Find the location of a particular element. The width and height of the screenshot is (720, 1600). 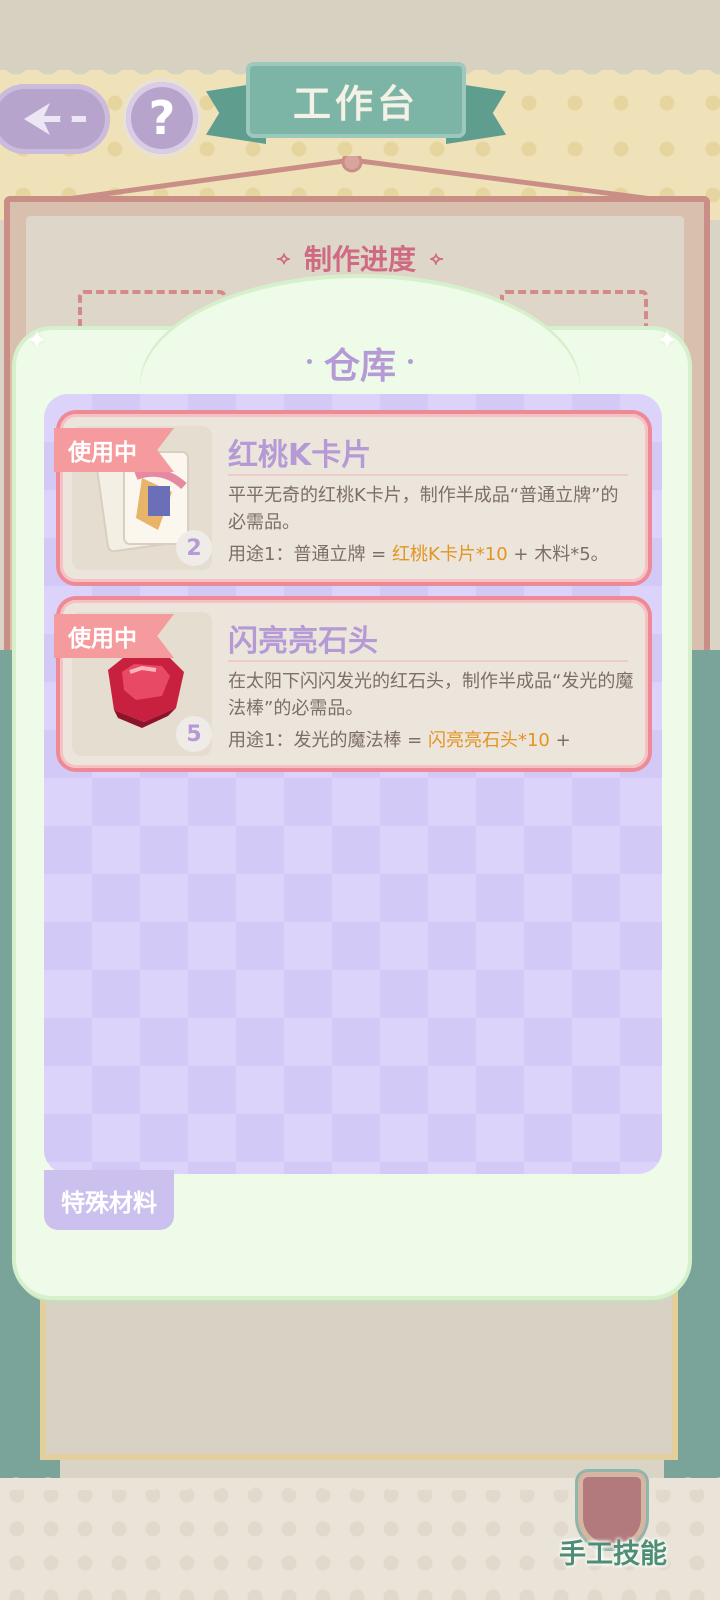

tab-special-materials: 特殊材料 is located at coordinates (109, 1200).